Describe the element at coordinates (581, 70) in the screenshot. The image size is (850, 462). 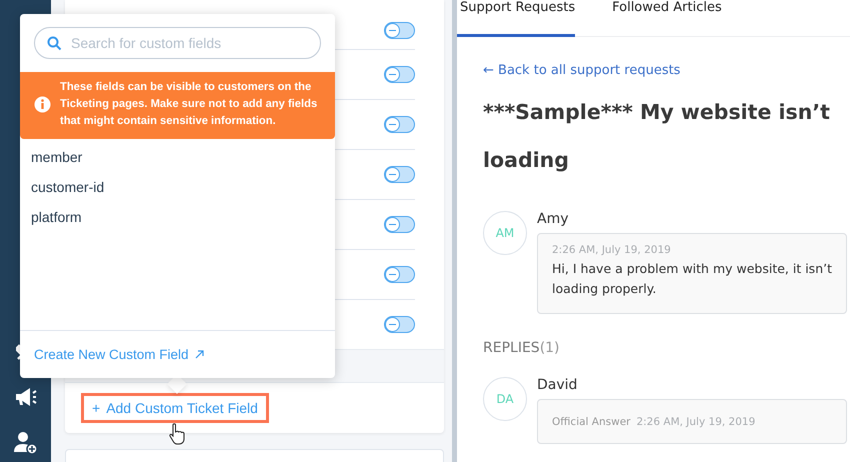
I see `back-link: ← Back to all support requests` at that location.